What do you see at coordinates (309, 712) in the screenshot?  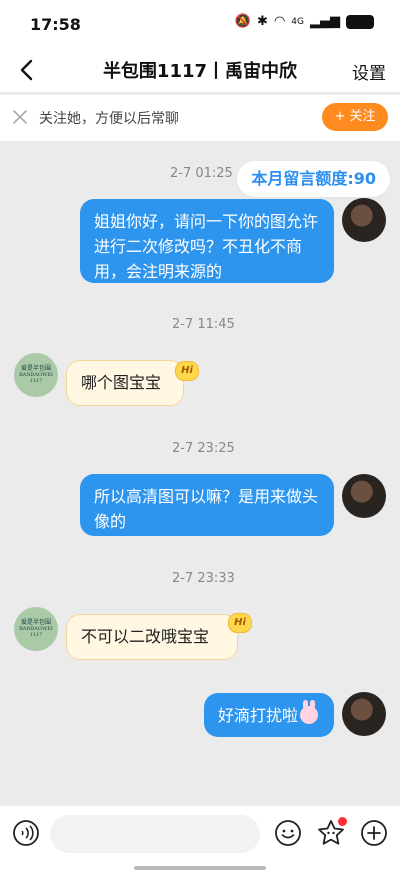 I see `bunny-emoji-icon` at bounding box center [309, 712].